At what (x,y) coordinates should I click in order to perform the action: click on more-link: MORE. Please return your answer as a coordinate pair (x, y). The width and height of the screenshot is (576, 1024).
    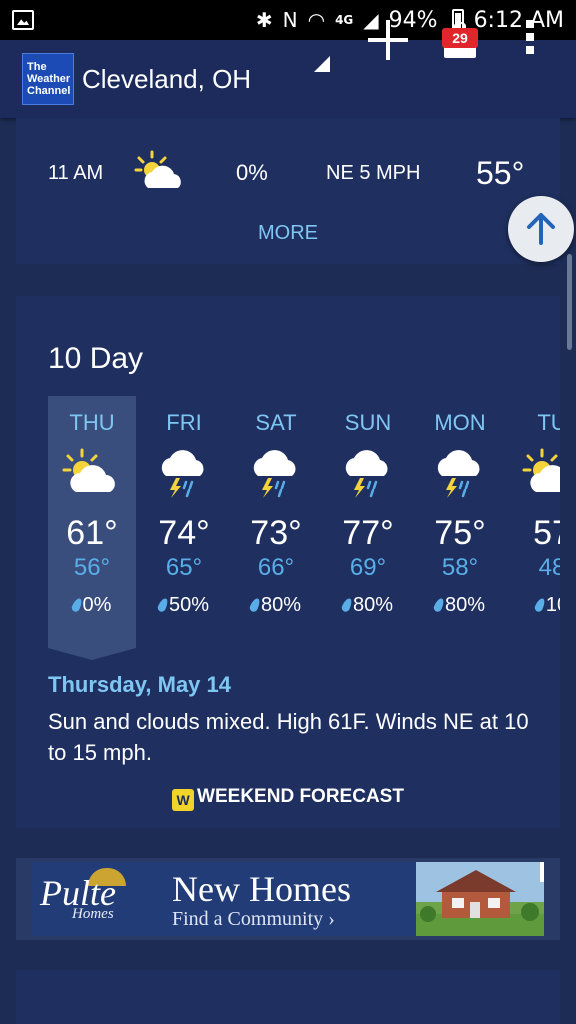
    Looking at the image, I should click on (288, 233).